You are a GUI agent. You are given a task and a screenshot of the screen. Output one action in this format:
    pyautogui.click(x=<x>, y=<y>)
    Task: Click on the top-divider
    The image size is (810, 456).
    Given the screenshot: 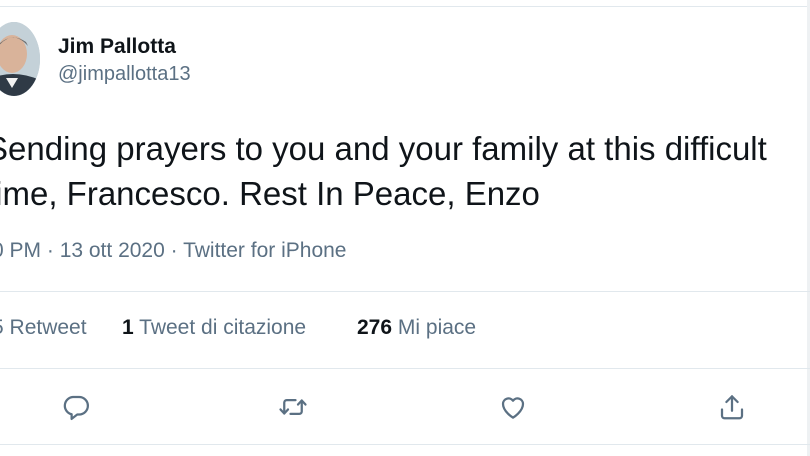 What is the action you would take?
    pyautogui.click(x=405, y=6)
    